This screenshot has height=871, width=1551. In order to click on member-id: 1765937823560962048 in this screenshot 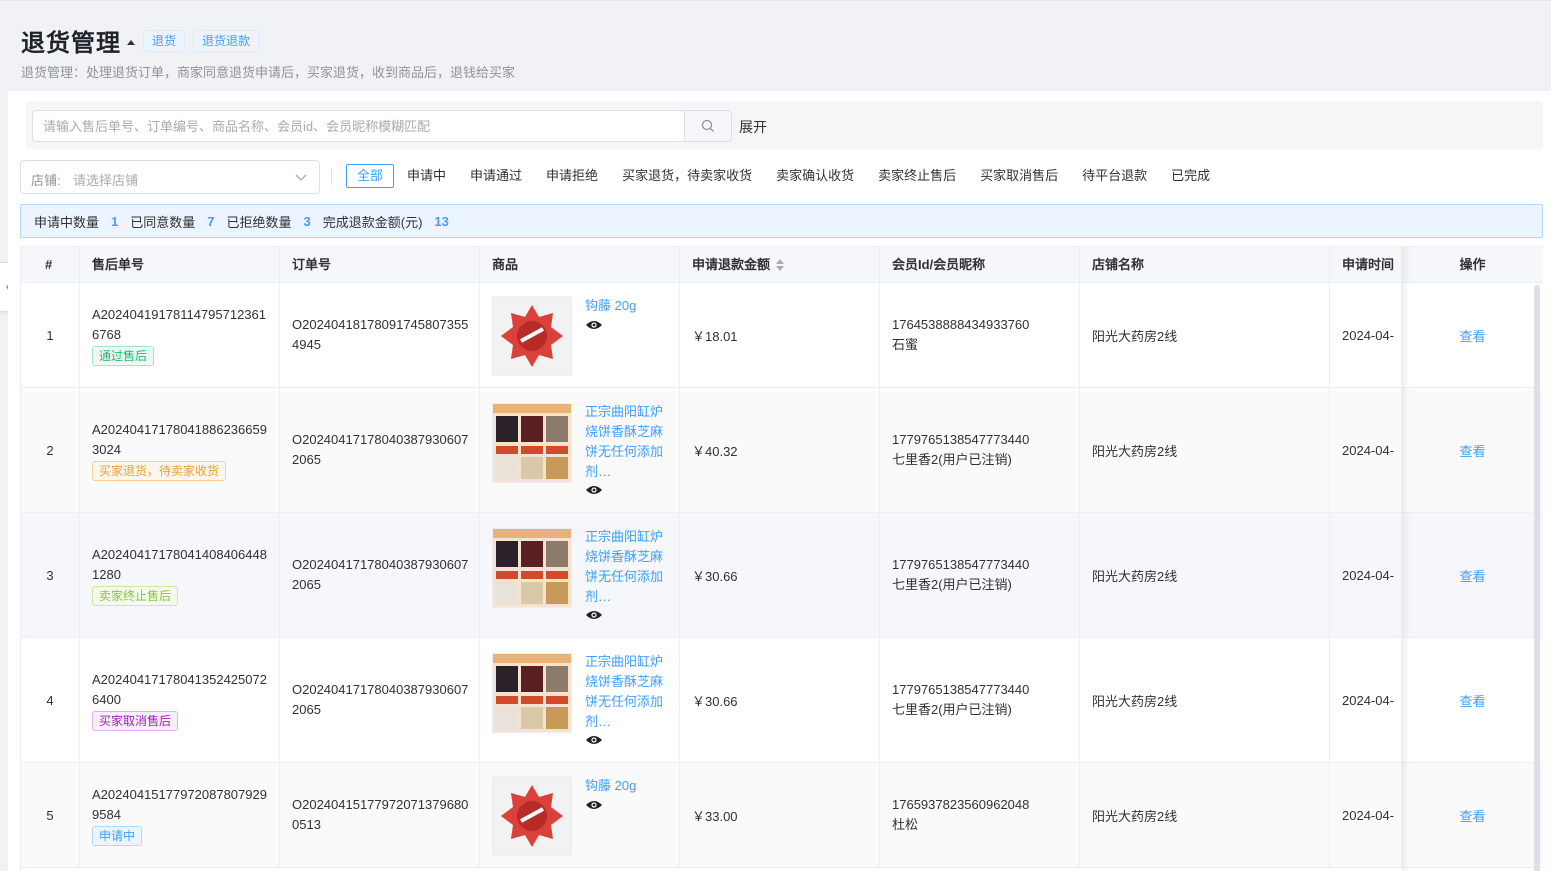, I will do `click(961, 804)`.